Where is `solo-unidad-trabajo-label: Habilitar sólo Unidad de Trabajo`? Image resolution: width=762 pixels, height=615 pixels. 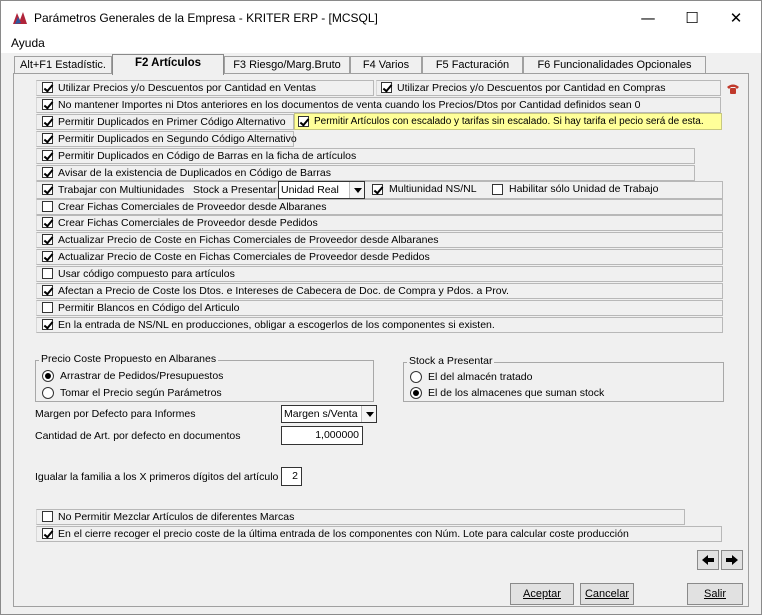
solo-unidad-trabajo-label: Habilitar sólo Unidad de Trabajo is located at coordinates (584, 189).